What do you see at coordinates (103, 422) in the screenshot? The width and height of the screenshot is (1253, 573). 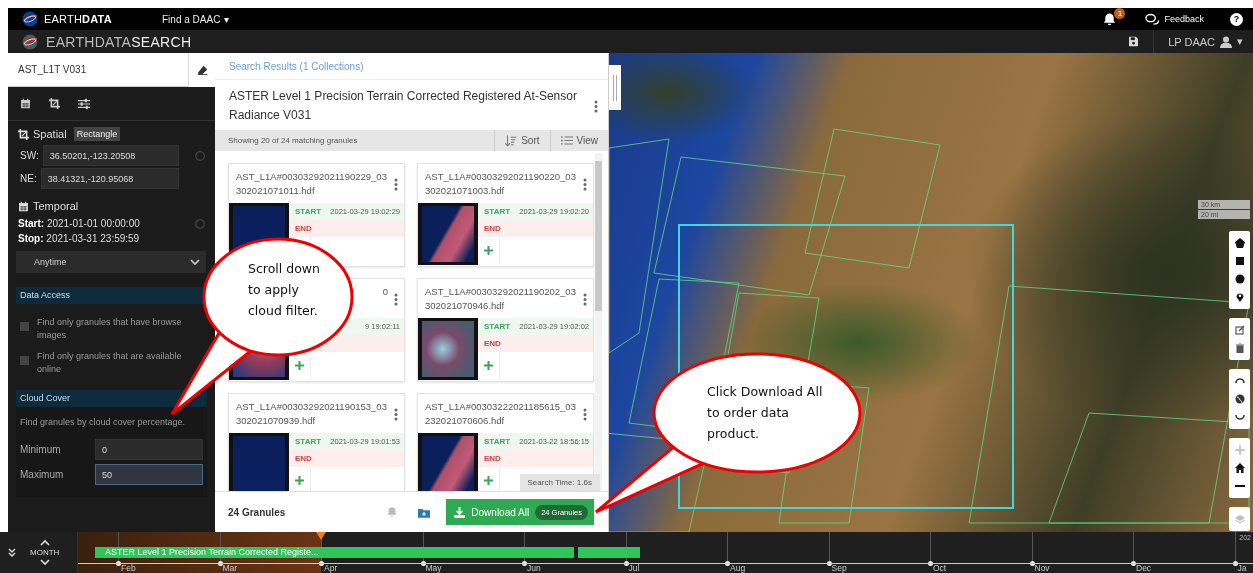 I see `description-text: Find granules by cloud cover percentage.` at bounding box center [103, 422].